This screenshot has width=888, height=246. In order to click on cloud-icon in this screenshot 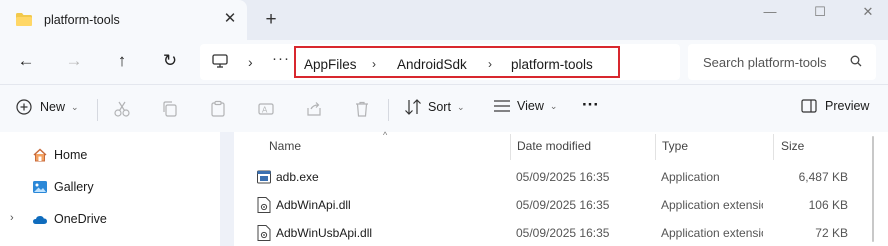, I will do `click(40, 220)`.